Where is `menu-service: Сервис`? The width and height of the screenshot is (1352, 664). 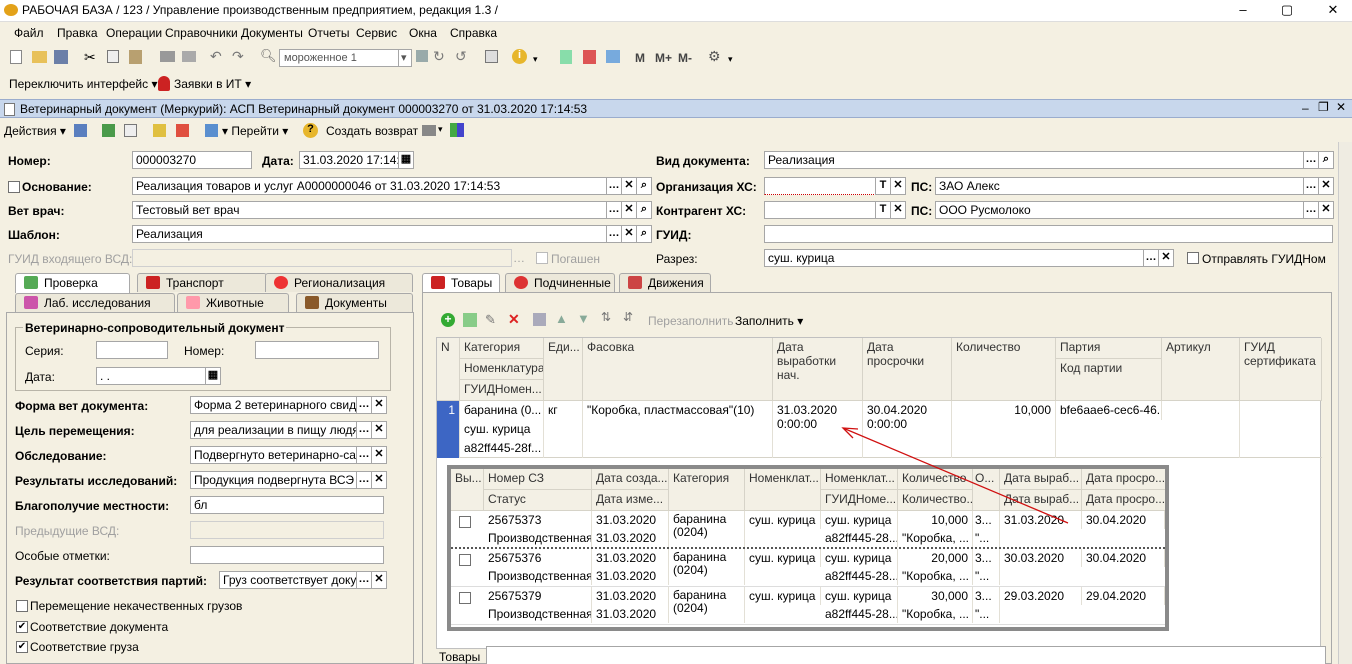
menu-service: Сервис is located at coordinates (376, 33).